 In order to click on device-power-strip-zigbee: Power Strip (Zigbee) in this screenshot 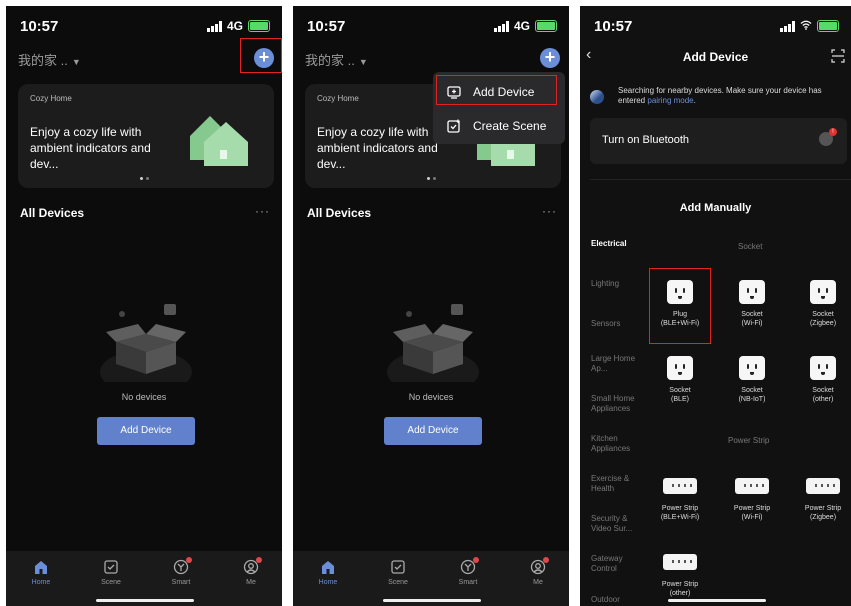, I will do `click(822, 500)`.